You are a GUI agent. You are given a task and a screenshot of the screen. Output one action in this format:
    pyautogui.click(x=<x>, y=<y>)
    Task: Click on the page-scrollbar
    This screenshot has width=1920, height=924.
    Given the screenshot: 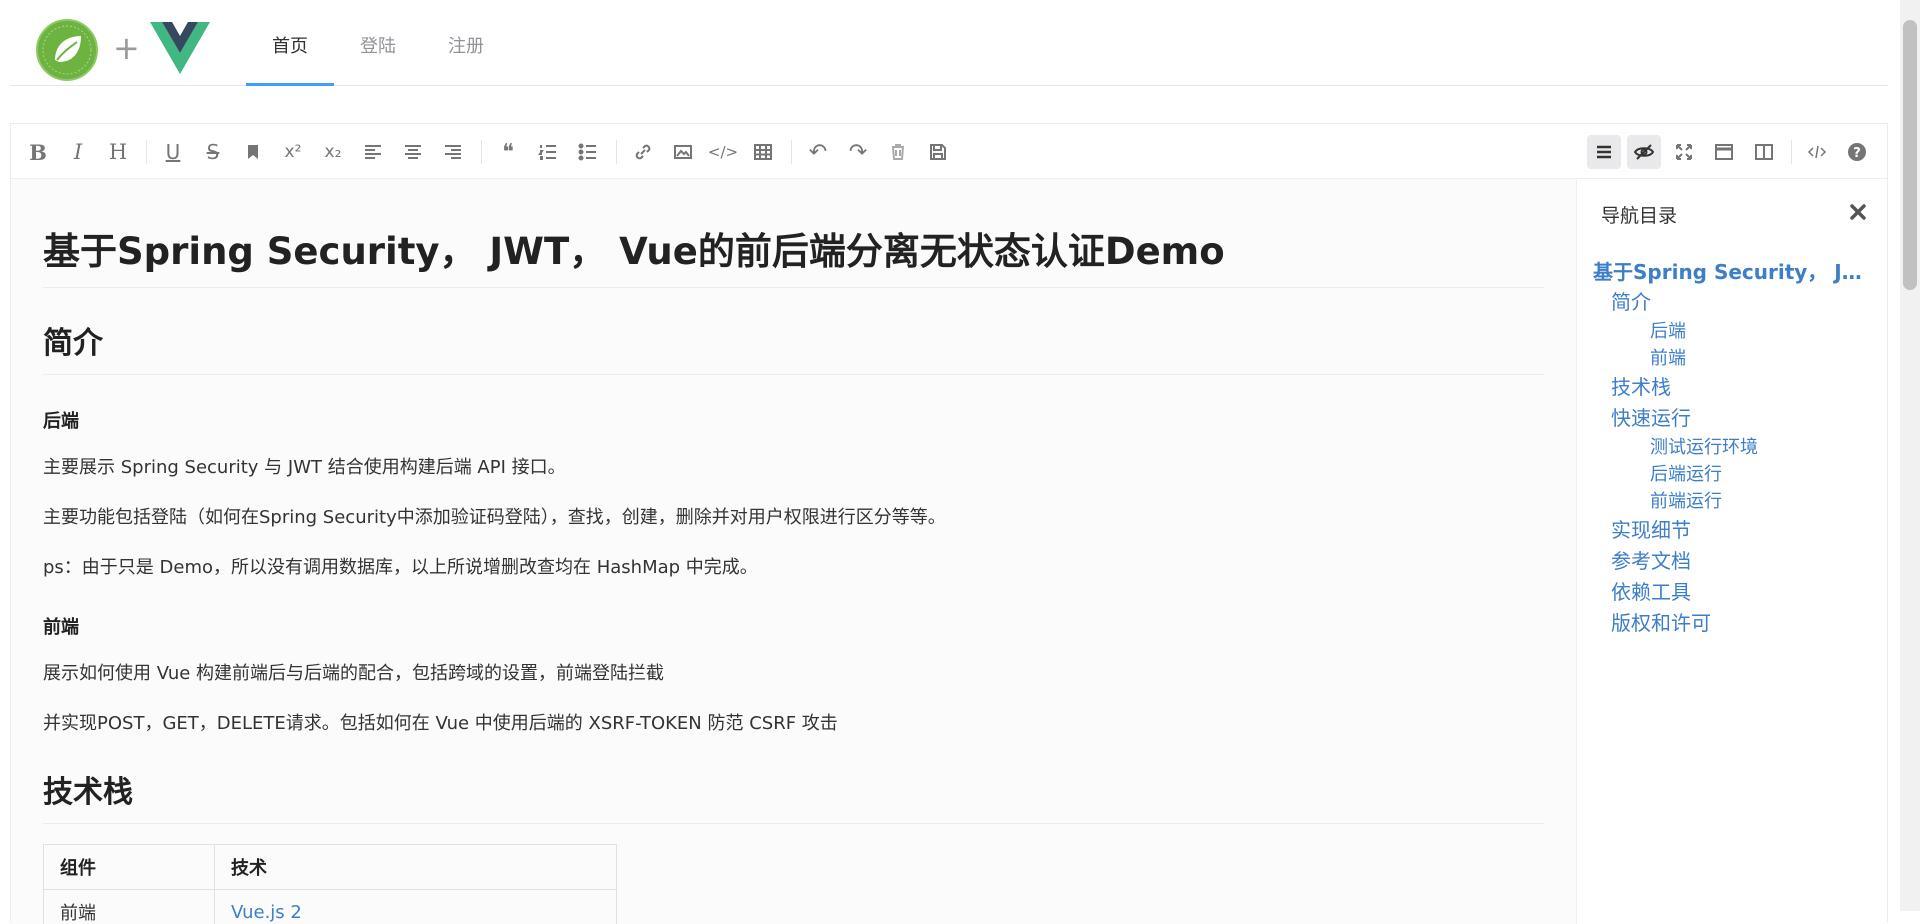 What is the action you would take?
    pyautogui.click(x=1910, y=455)
    